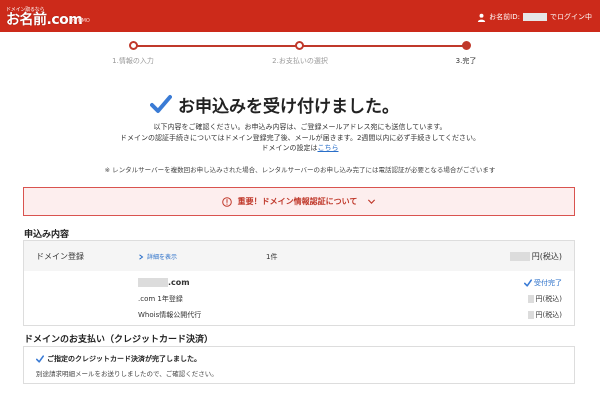  I want to click on order-item-label: ドメイン登録, so click(60, 256).